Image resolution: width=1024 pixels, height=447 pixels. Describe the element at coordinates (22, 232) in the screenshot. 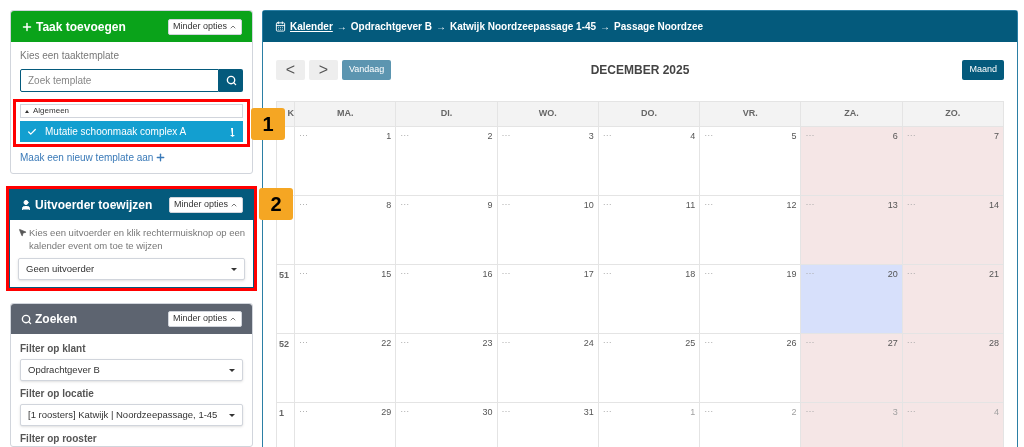

I see `cursor-icon` at that location.